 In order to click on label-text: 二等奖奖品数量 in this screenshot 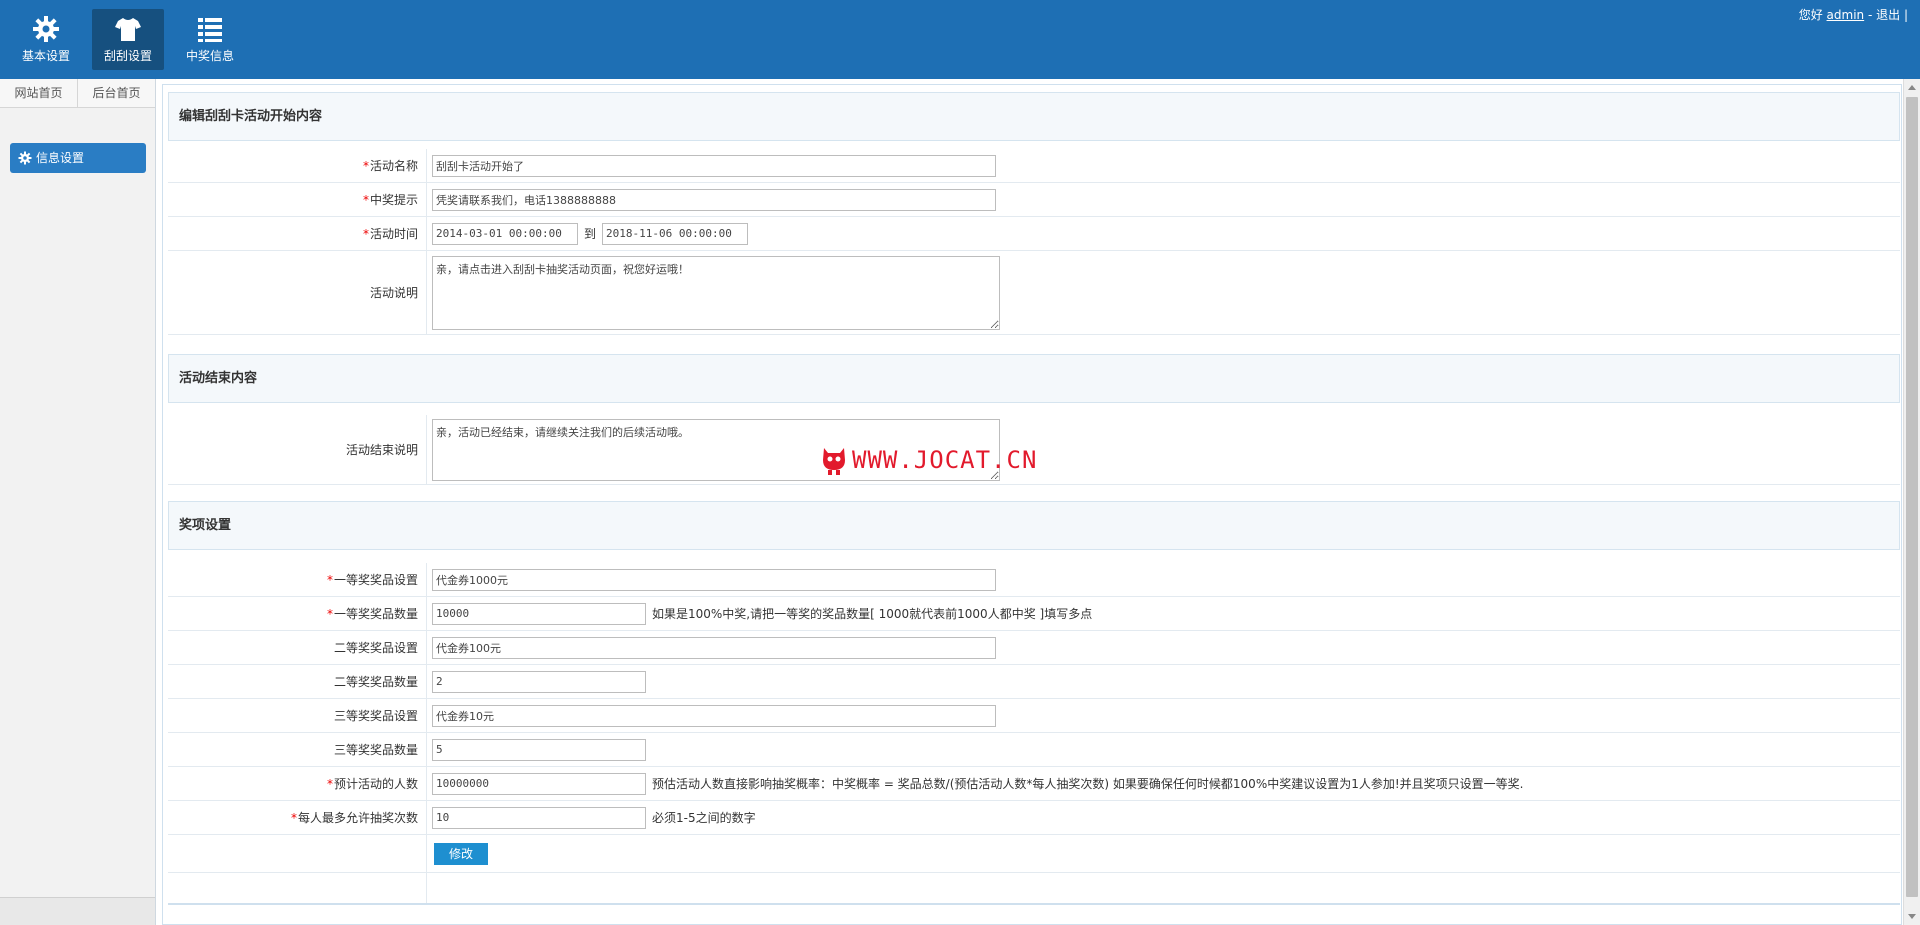, I will do `click(375, 682)`.